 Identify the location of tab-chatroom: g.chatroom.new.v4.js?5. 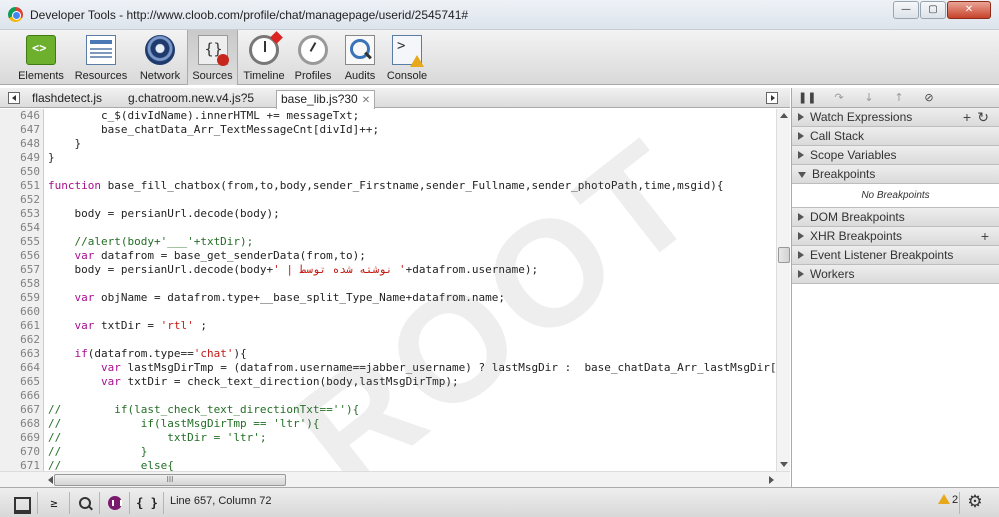
(191, 99).